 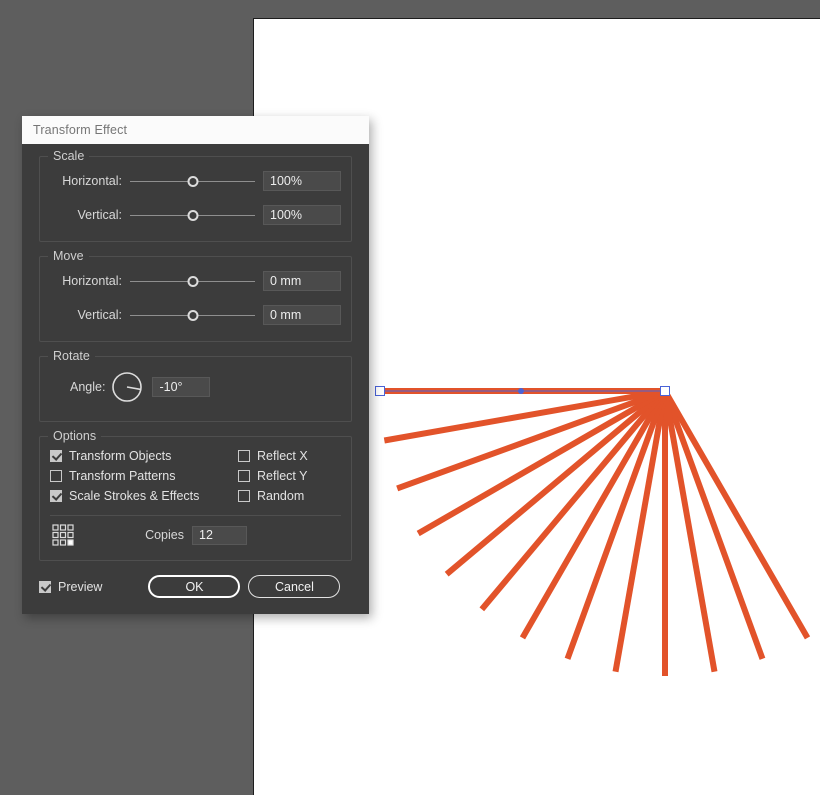 What do you see at coordinates (302, 315) in the screenshot?
I see `move-vertical-input: 0 mm` at bounding box center [302, 315].